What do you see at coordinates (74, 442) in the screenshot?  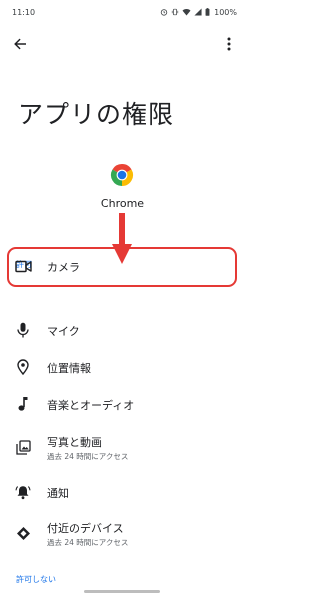 I see `permission-label: 写真と動画` at bounding box center [74, 442].